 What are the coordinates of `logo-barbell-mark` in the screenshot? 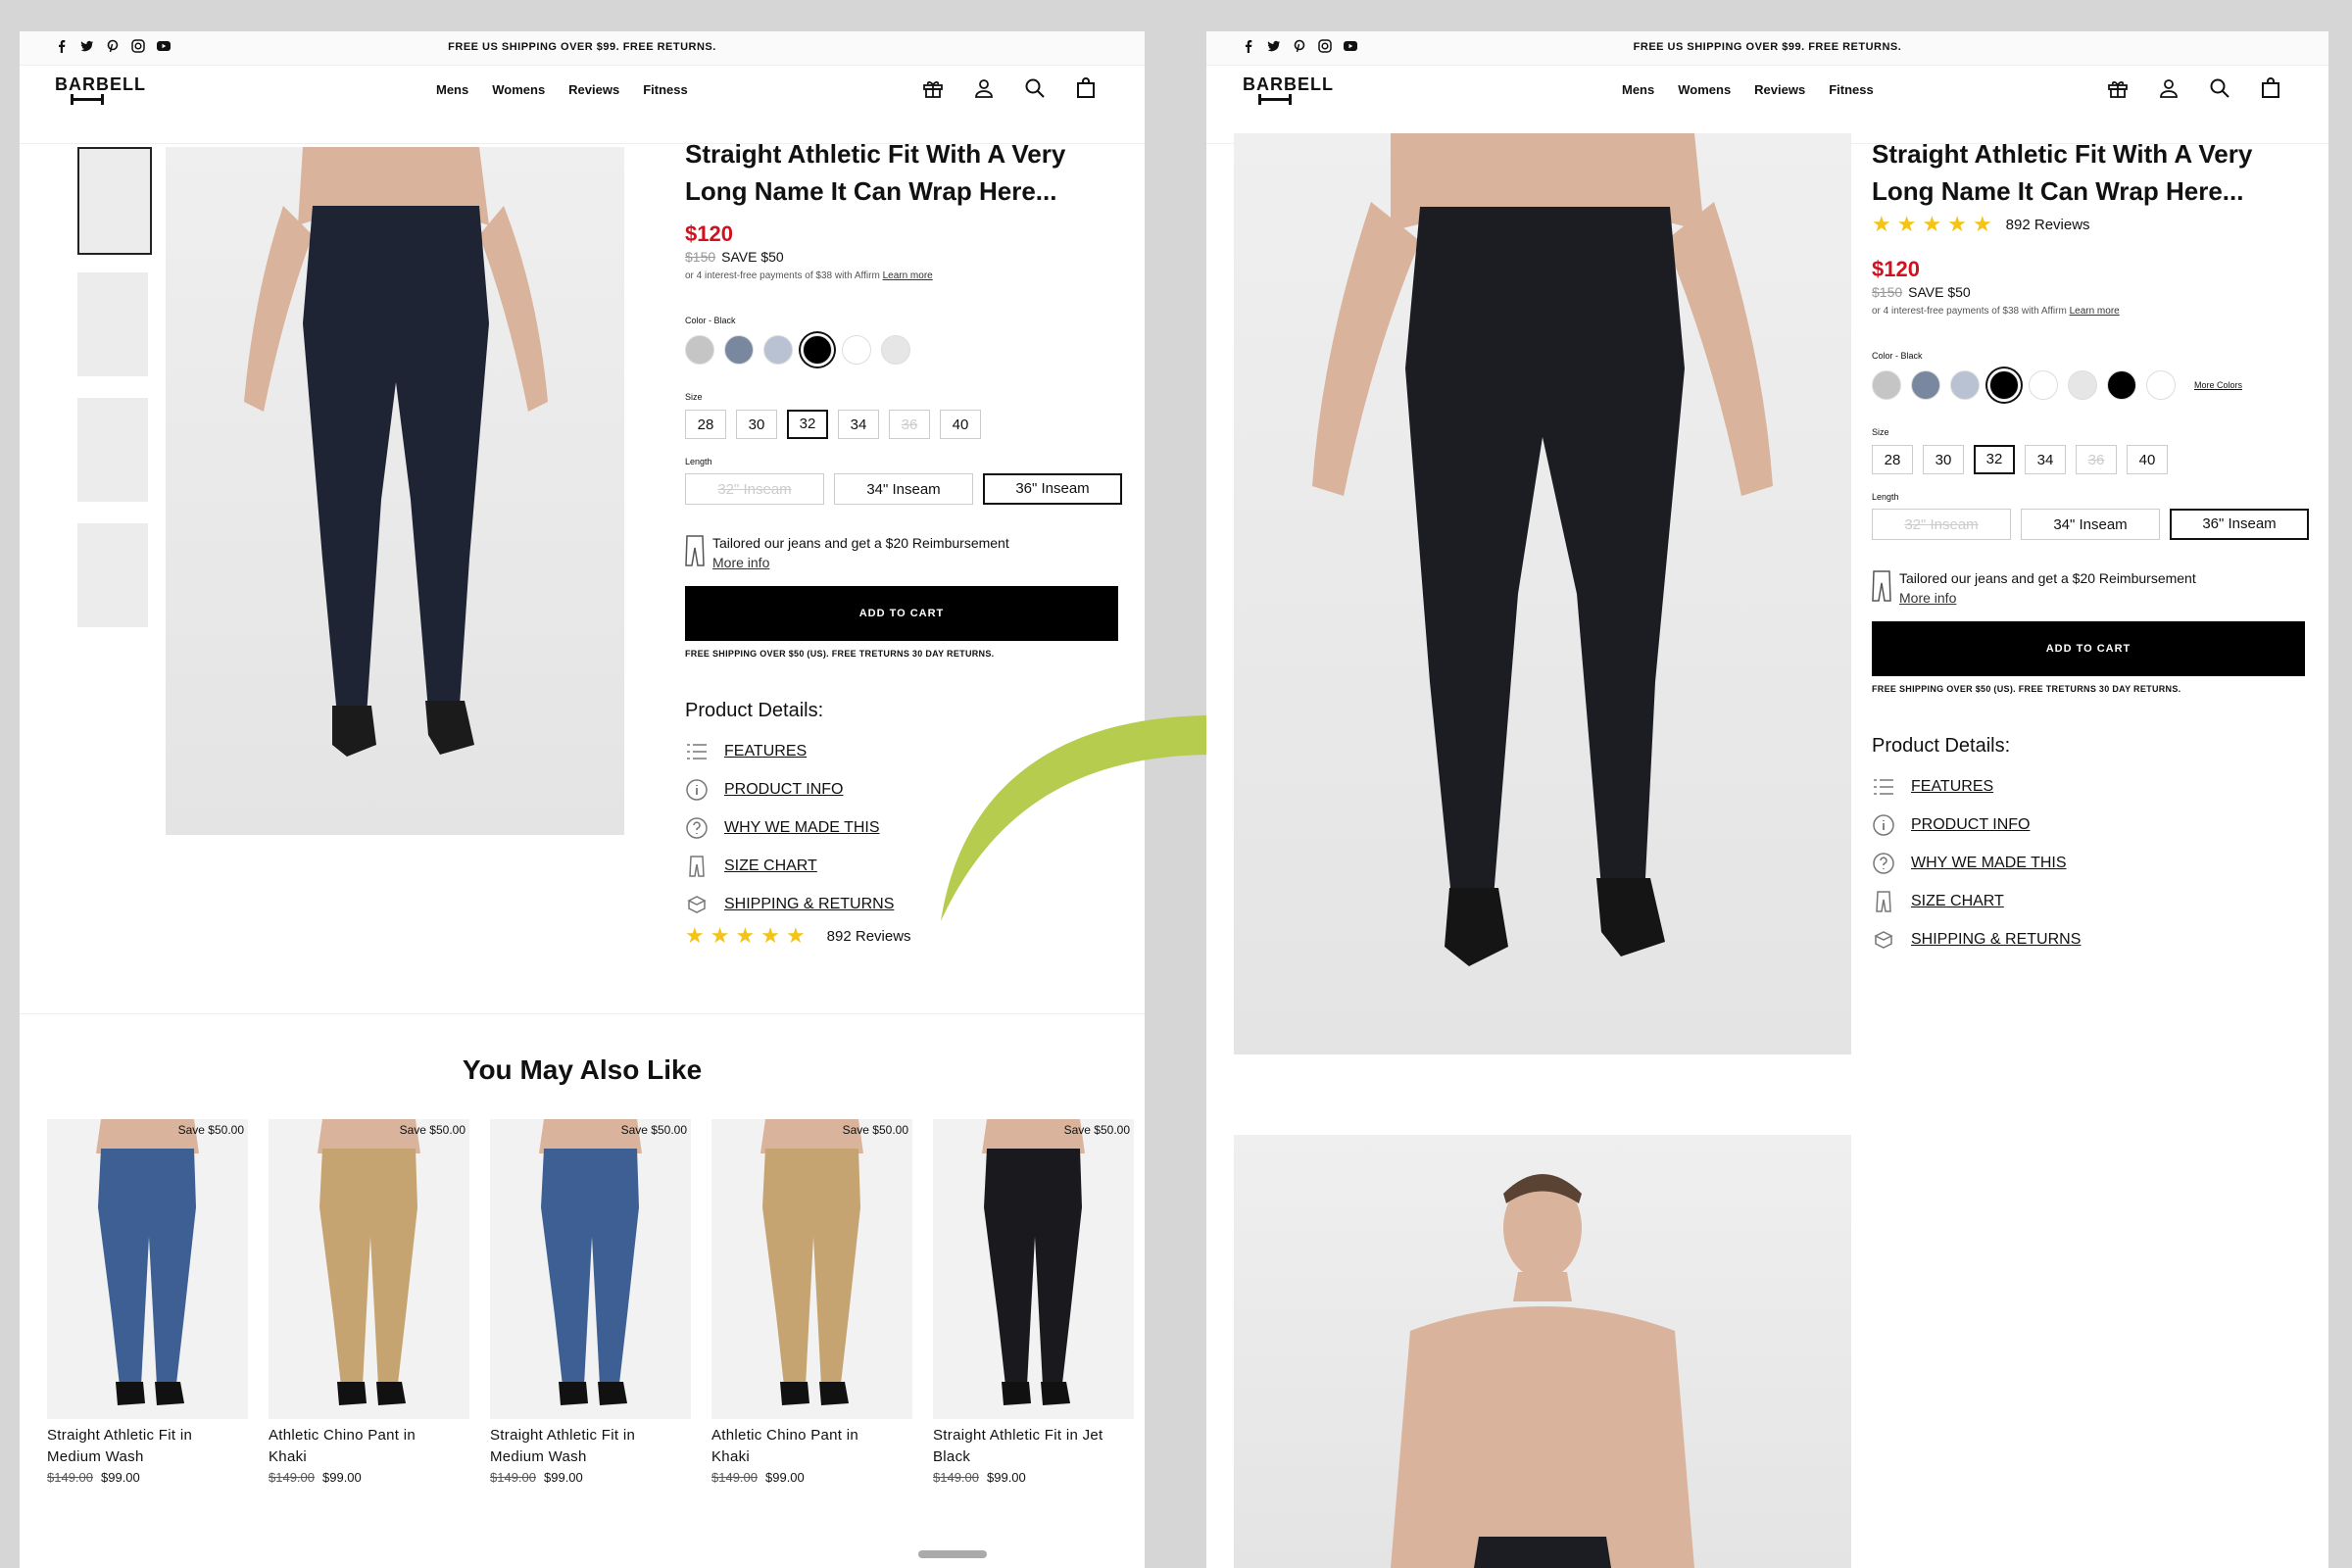 It's located at (1275, 99).